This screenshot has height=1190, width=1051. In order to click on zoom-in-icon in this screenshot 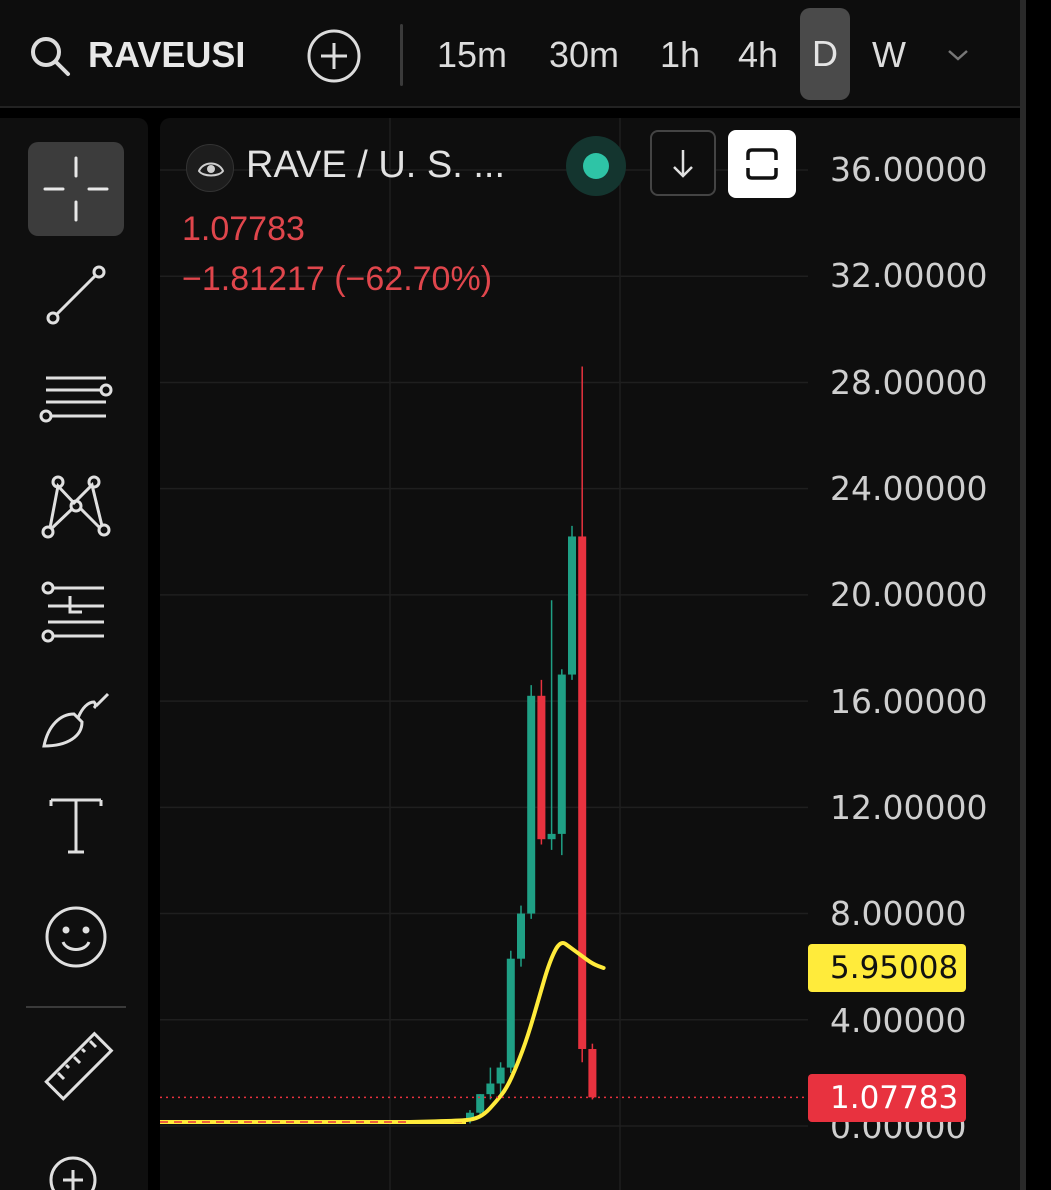, I will do `click(73, 1173)`.